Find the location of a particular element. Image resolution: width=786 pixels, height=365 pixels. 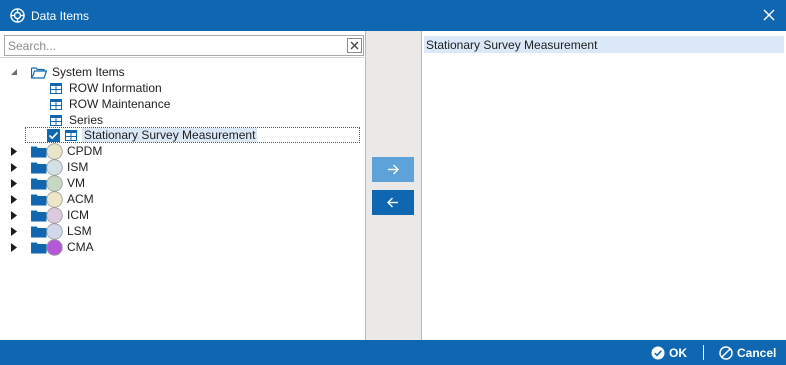

search-box is located at coordinates (184, 45).